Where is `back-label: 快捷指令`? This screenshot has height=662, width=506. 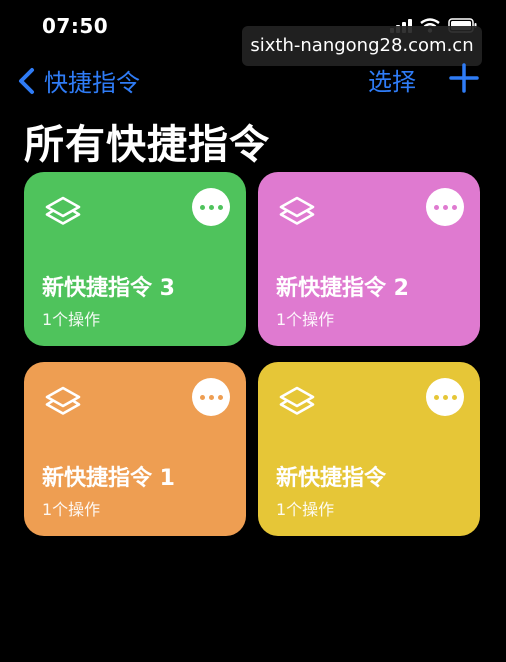
back-label: 快捷指令 is located at coordinates (92, 83).